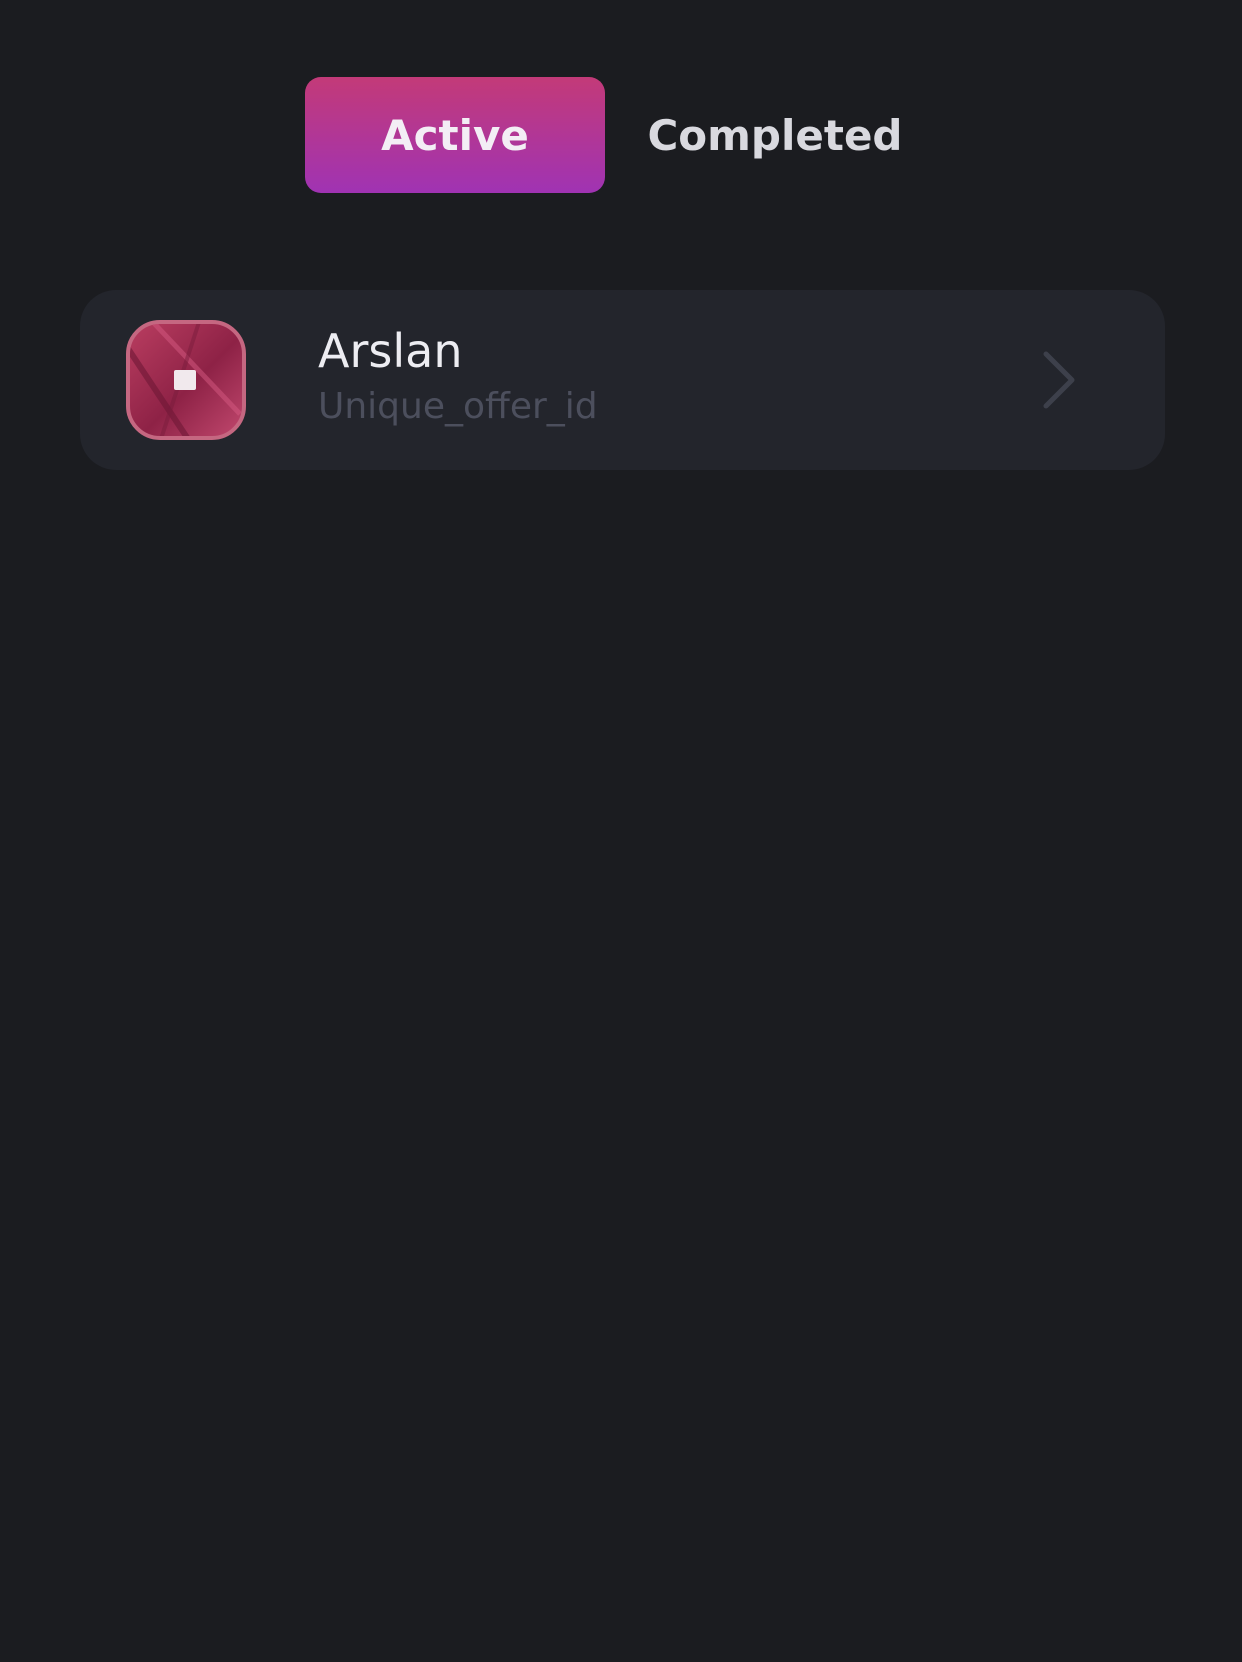 The width and height of the screenshot is (1242, 1662). What do you see at coordinates (455, 135) in the screenshot?
I see `tab-active: Active` at bounding box center [455, 135].